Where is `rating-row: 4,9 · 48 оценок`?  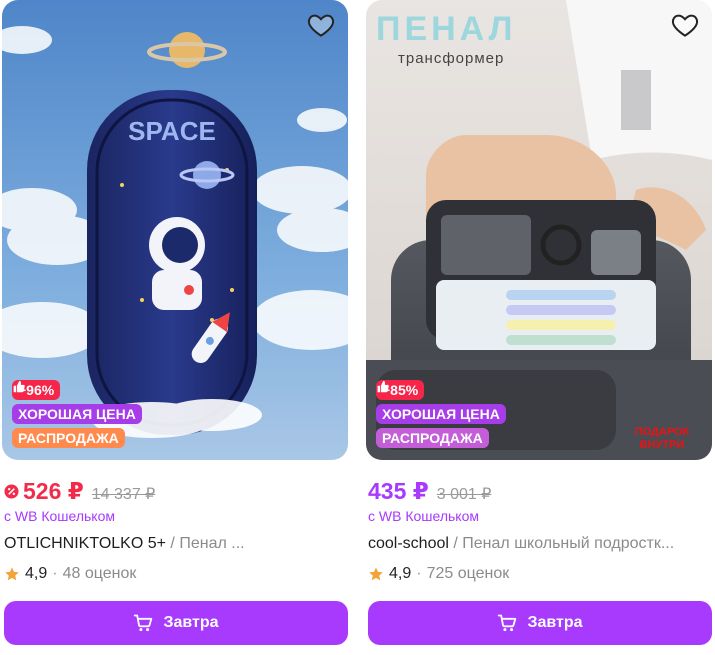 rating-row: 4,9 · 48 оценок is located at coordinates (70, 574).